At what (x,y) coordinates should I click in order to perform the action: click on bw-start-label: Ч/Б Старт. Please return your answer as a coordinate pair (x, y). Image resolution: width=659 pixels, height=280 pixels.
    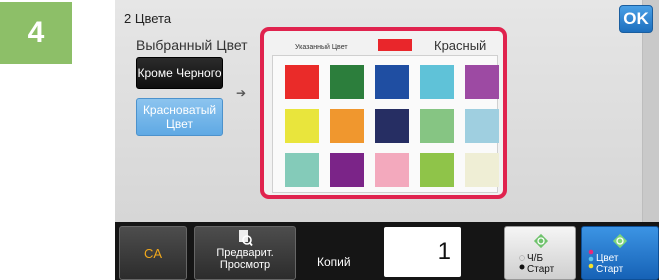
    Looking at the image, I should click on (541, 264).